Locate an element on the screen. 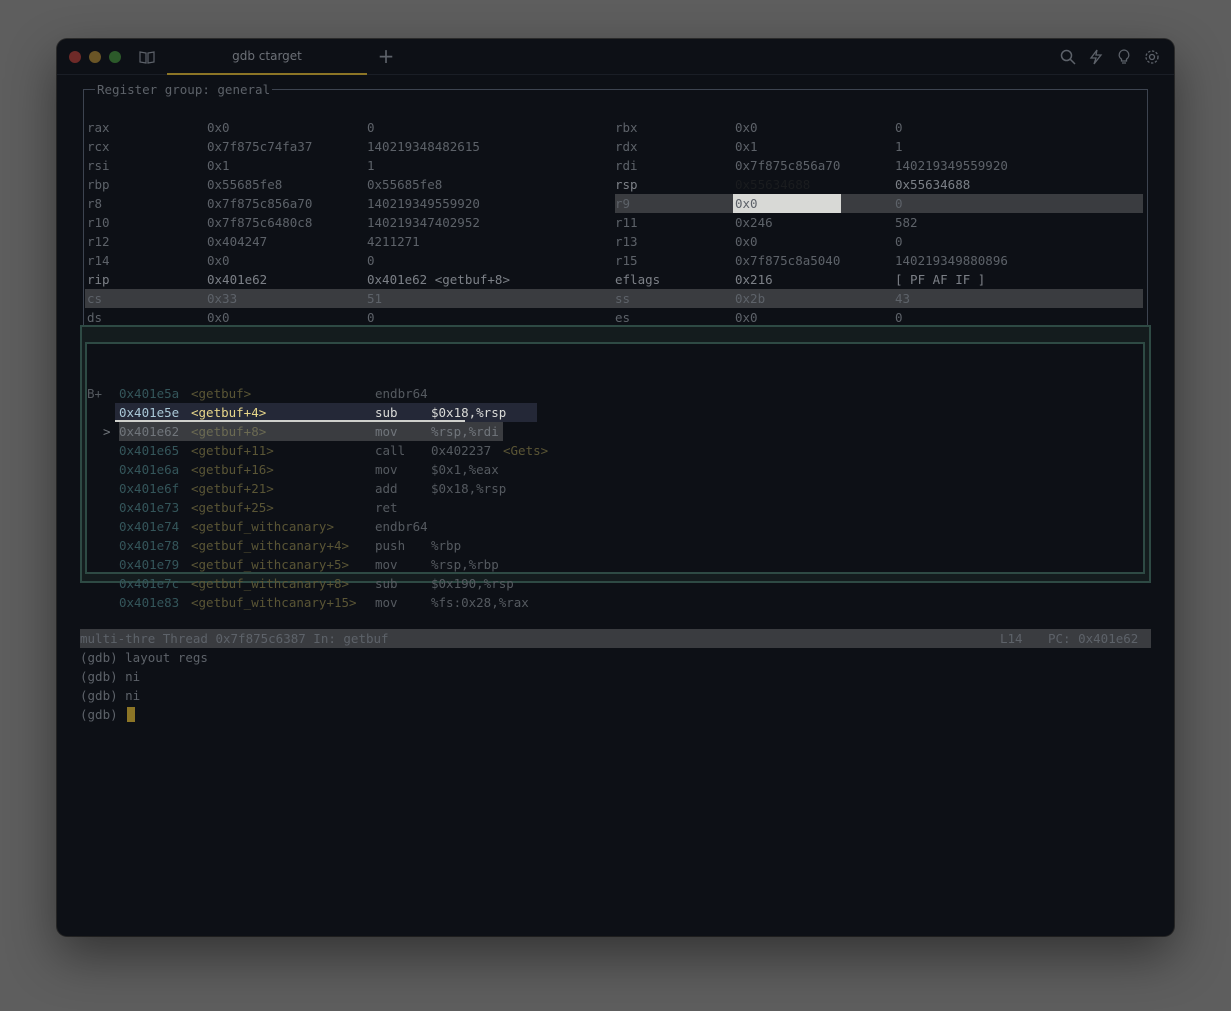 This screenshot has width=1231, height=1011. register-name: r8 is located at coordinates (95, 203).